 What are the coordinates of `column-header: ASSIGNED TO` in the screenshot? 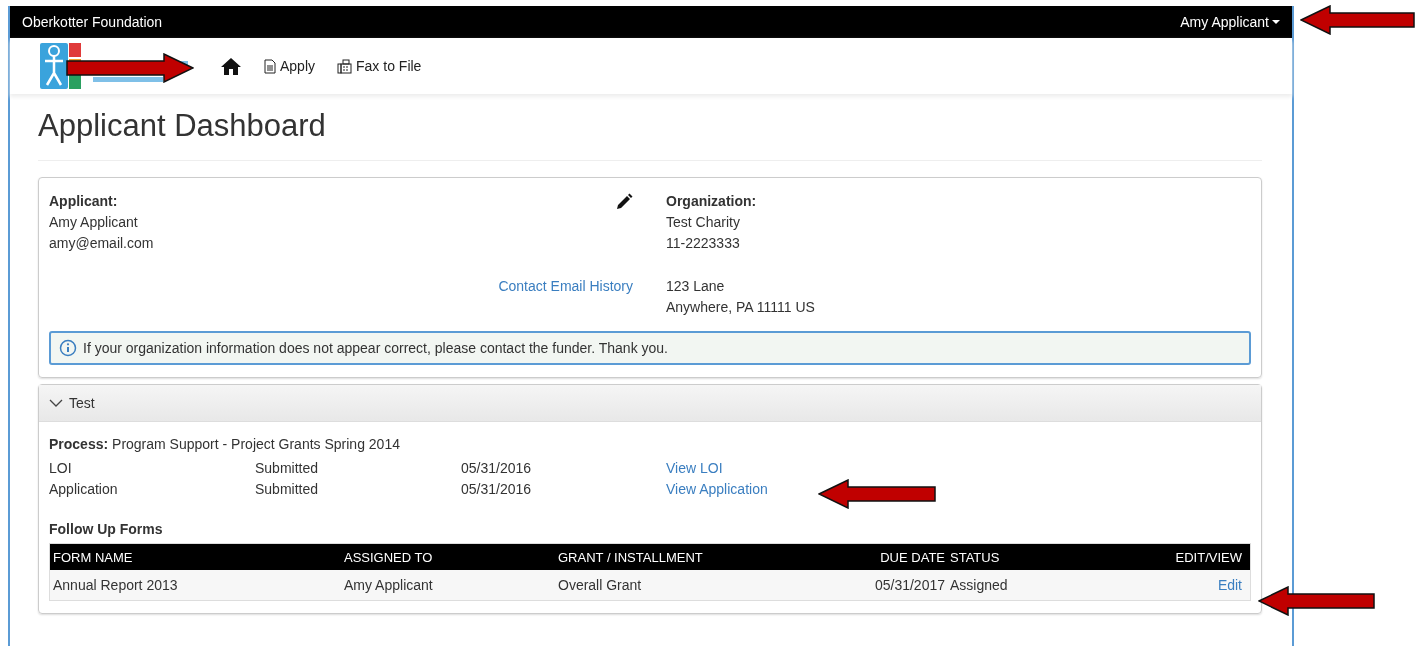 It's located at (389, 557).